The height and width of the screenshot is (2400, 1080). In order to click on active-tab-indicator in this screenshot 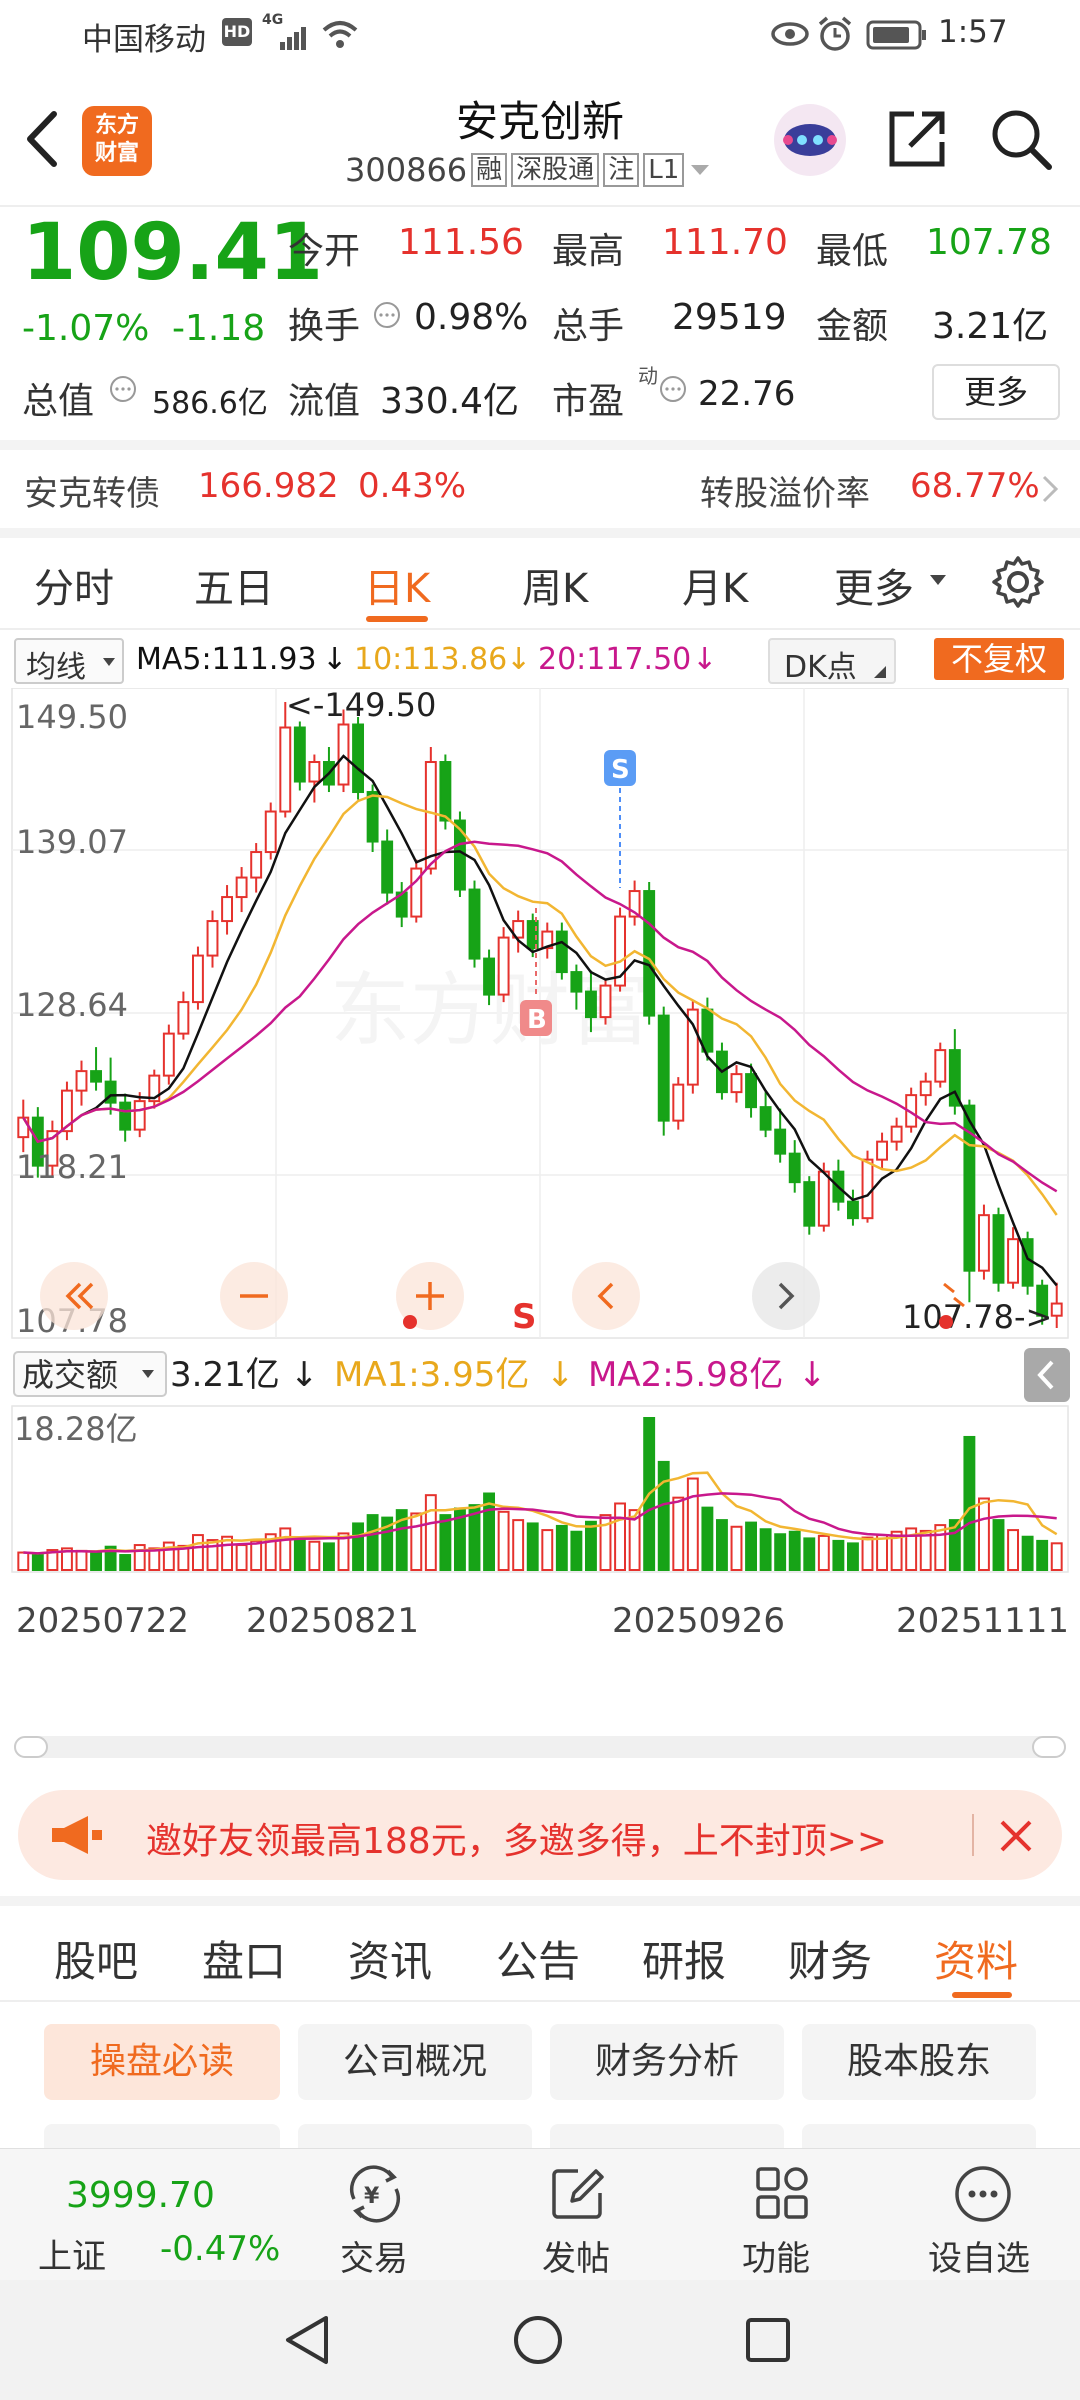, I will do `click(397, 619)`.